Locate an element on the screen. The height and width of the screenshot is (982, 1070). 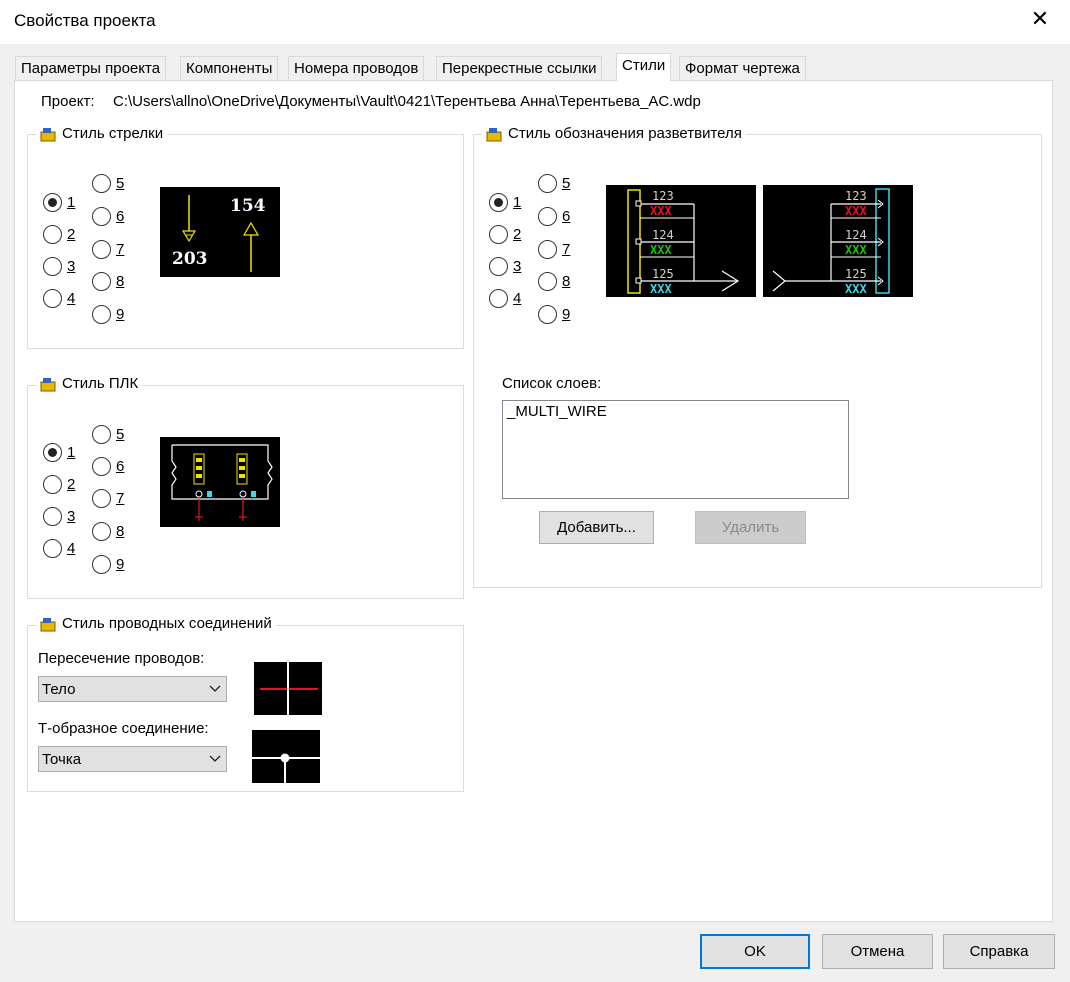
tab-project-settings: Параметры проекта is located at coordinates (91, 68).